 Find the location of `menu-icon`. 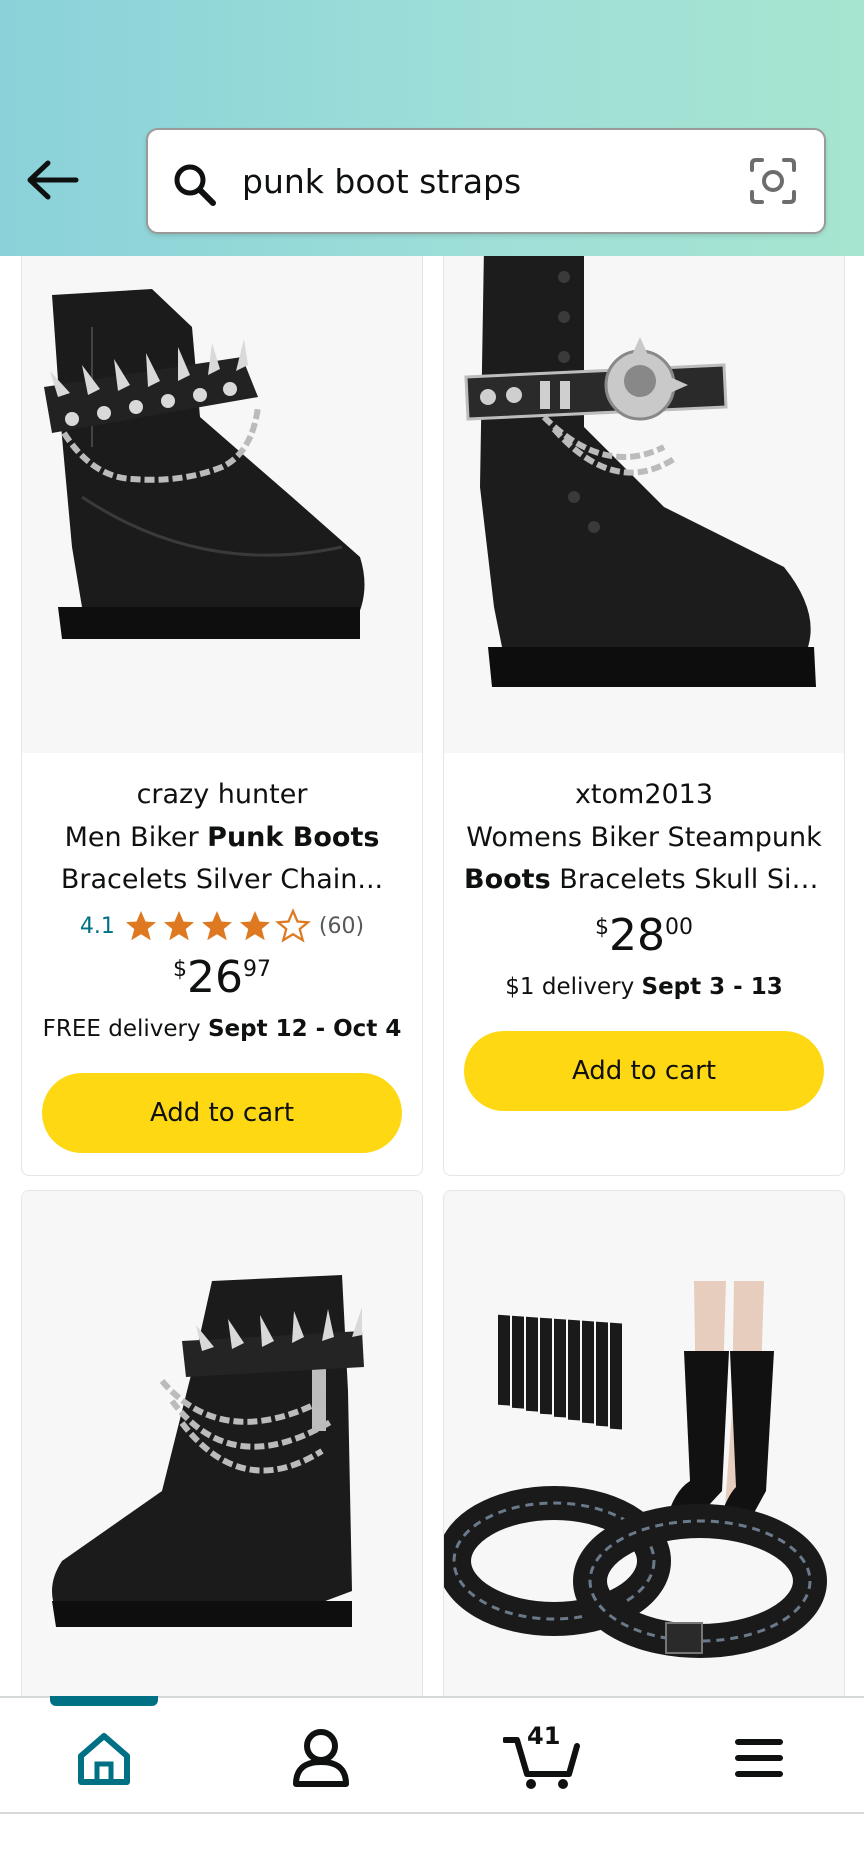

menu-icon is located at coordinates (759, 1758).